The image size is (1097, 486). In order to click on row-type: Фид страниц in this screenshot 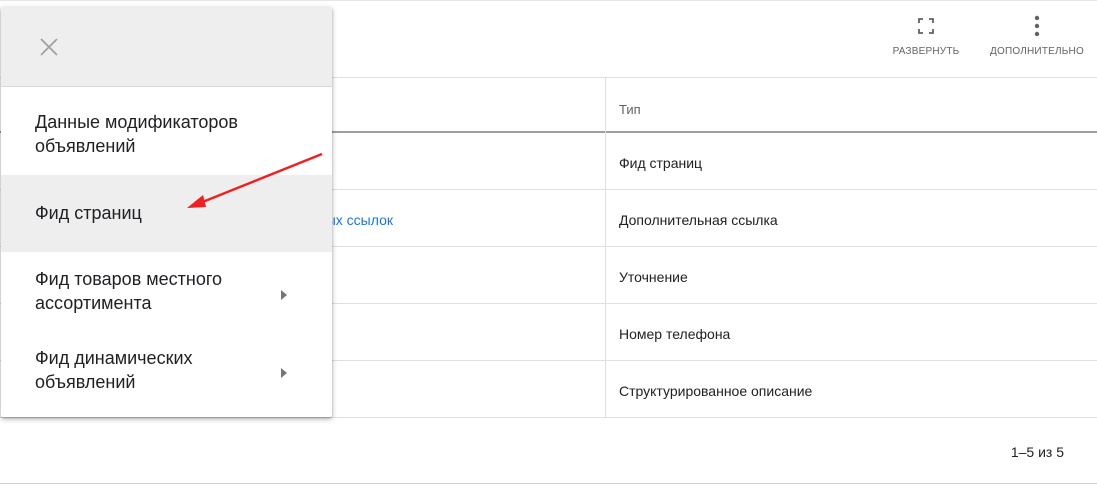, I will do `click(661, 163)`.